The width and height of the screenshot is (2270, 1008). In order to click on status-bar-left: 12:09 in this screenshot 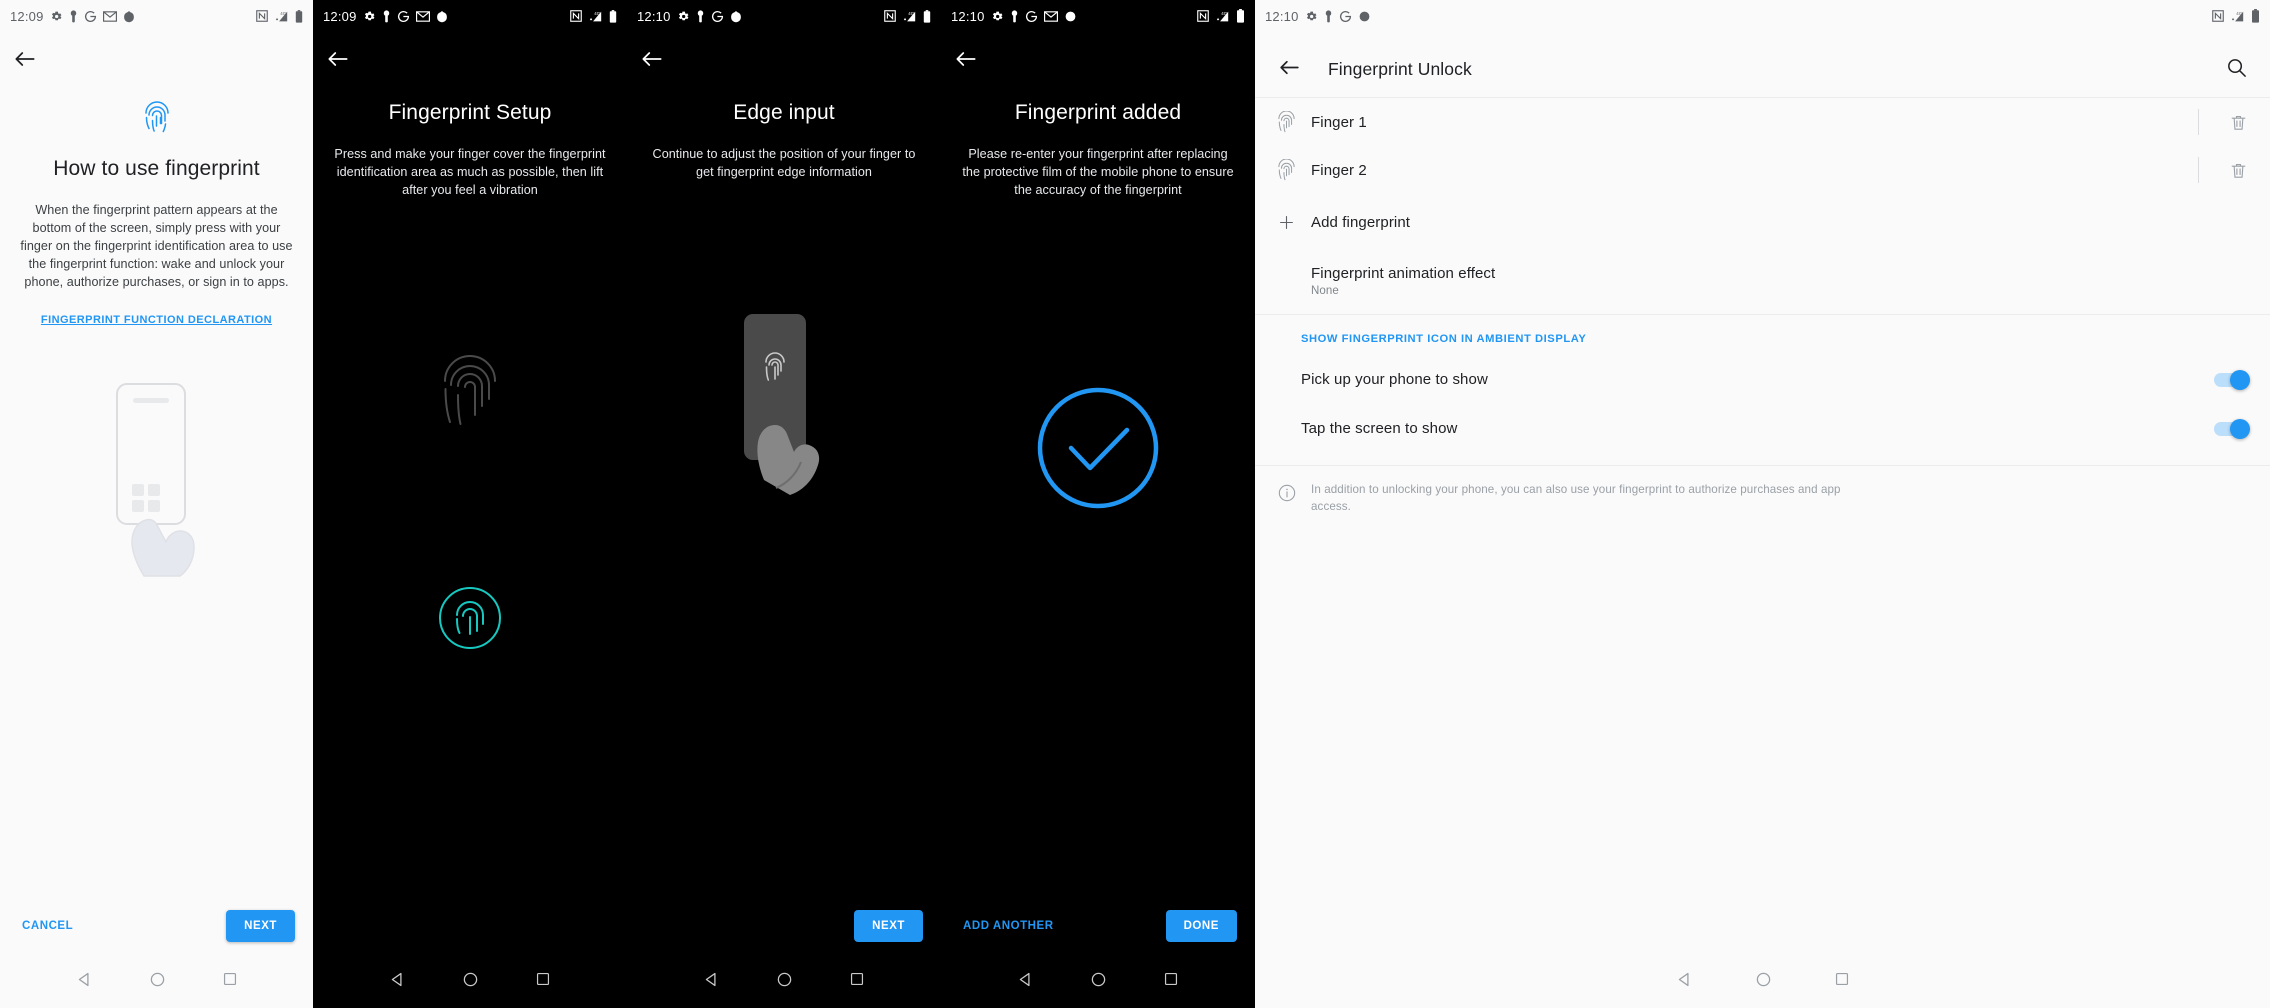, I will do `click(385, 16)`.